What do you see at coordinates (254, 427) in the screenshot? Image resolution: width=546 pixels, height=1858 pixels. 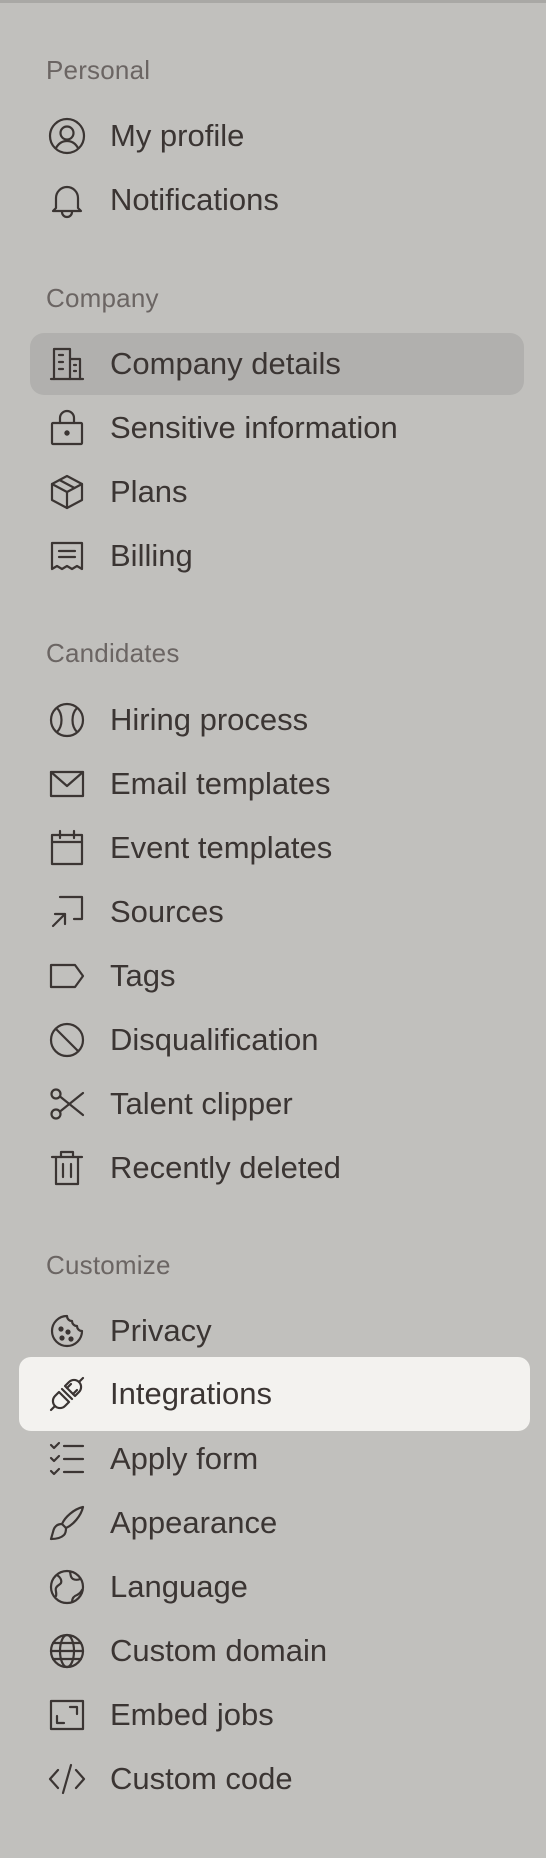 I see `sidebar-item-label: Sensitive information` at bounding box center [254, 427].